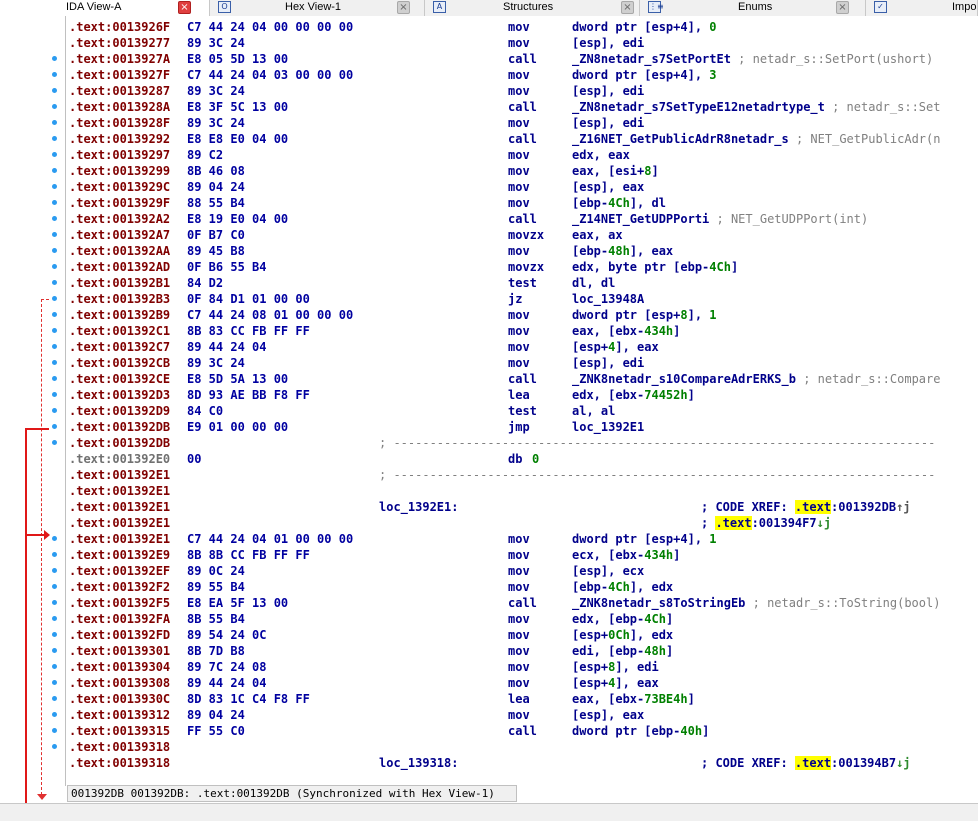  I want to click on listing-row: .text:001392D9 84 C0 test al, al, so click(522, 411).